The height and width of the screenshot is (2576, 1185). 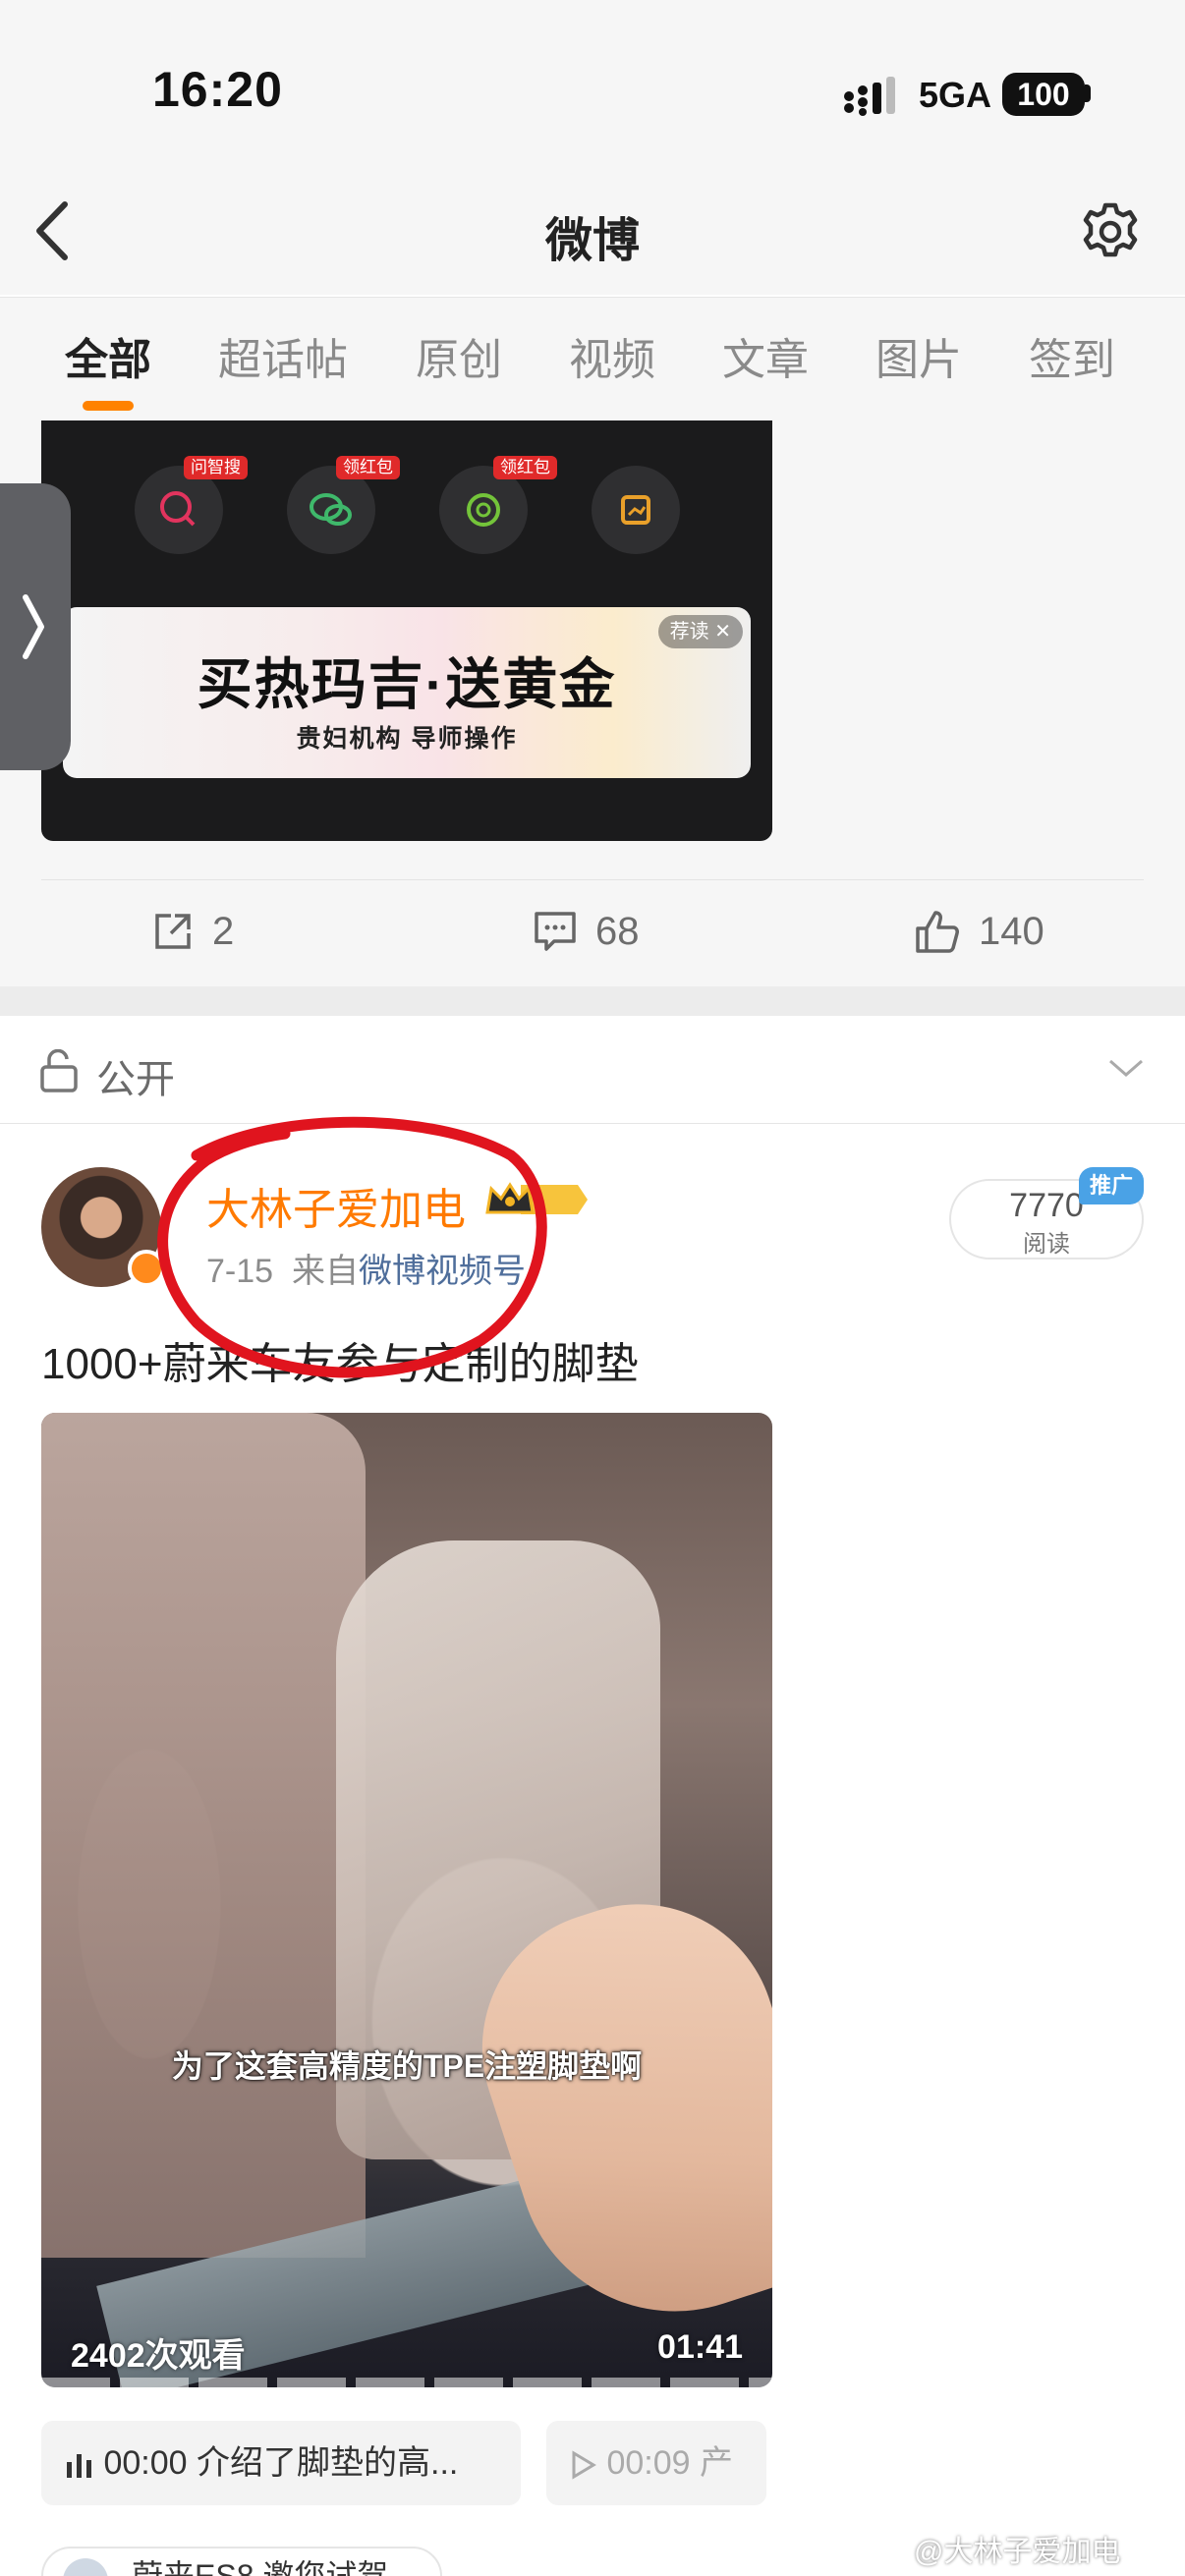 What do you see at coordinates (938, 932) in the screenshot?
I see `thumbs-up-icon` at bounding box center [938, 932].